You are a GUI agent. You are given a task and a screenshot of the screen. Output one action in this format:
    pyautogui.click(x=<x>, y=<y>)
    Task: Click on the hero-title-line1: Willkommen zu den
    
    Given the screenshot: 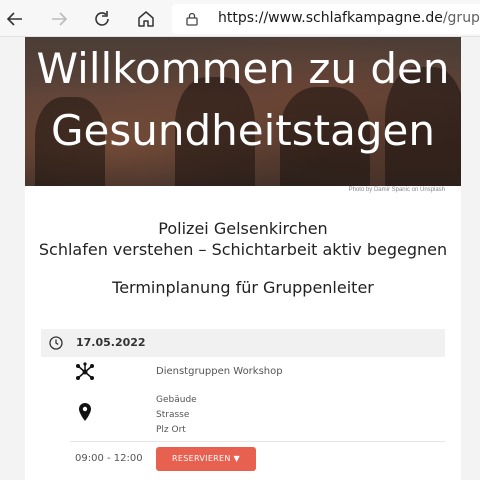 What is the action you would take?
    pyautogui.click(x=243, y=68)
    